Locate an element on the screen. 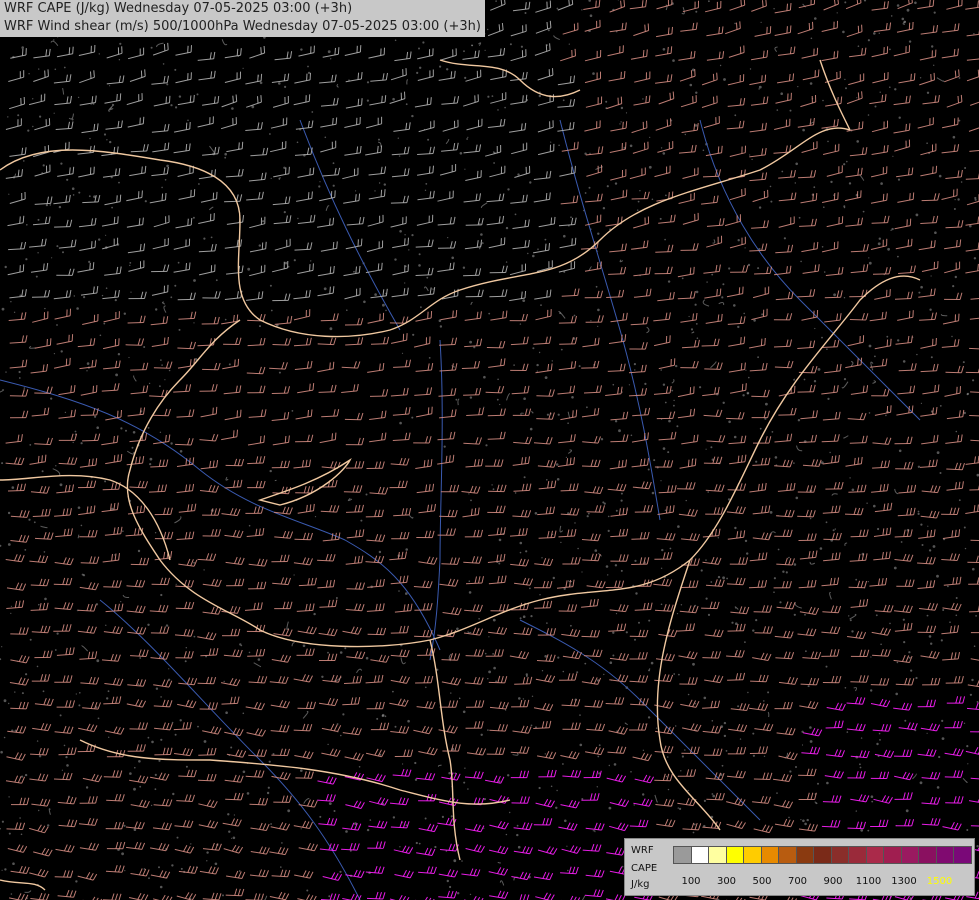 This screenshot has height=900, width=979. legend-tick-label: 1500 is located at coordinates (939, 881).